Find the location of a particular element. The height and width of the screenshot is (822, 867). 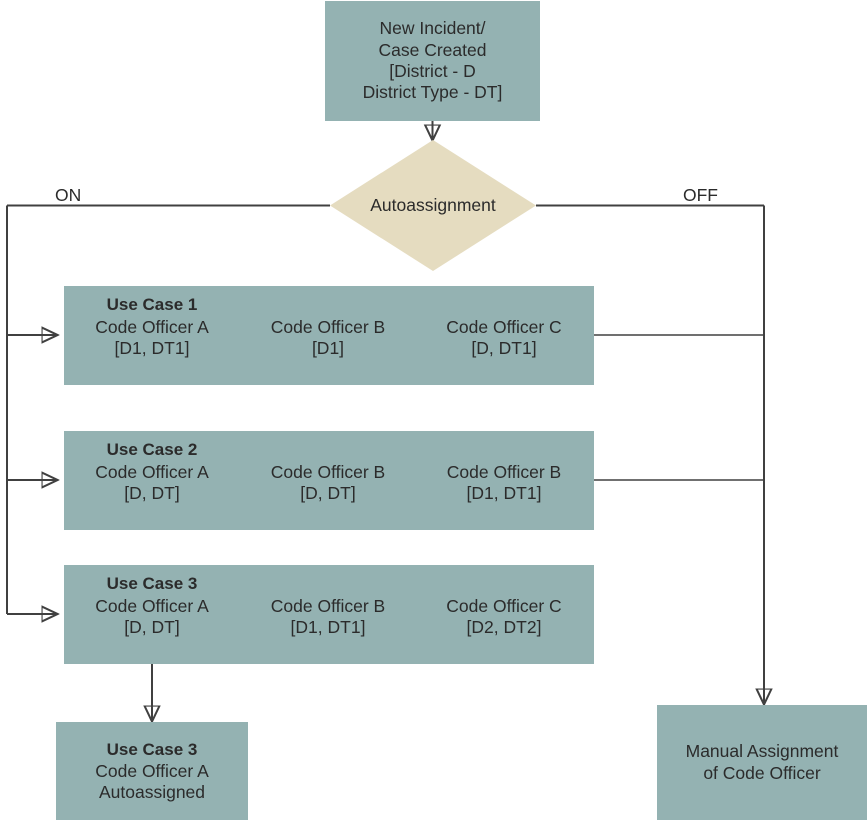

start-line-2: Case Created is located at coordinates (432, 49).